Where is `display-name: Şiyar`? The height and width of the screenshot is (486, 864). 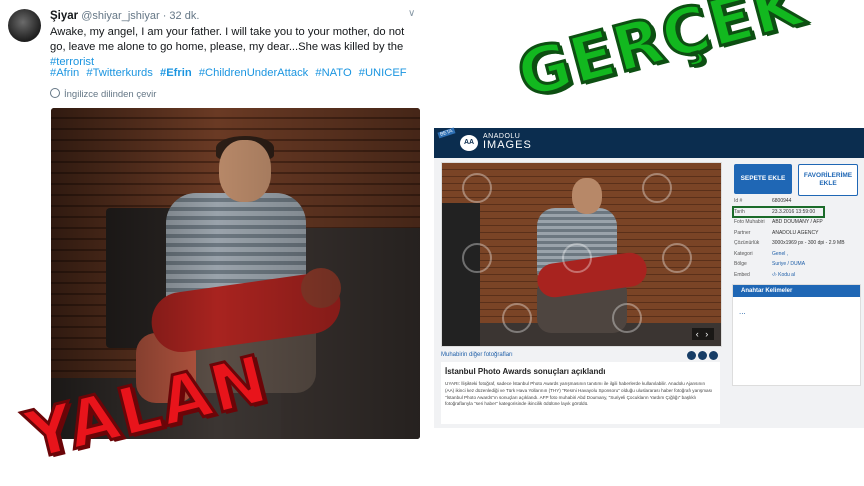 display-name: Şiyar is located at coordinates (64, 16).